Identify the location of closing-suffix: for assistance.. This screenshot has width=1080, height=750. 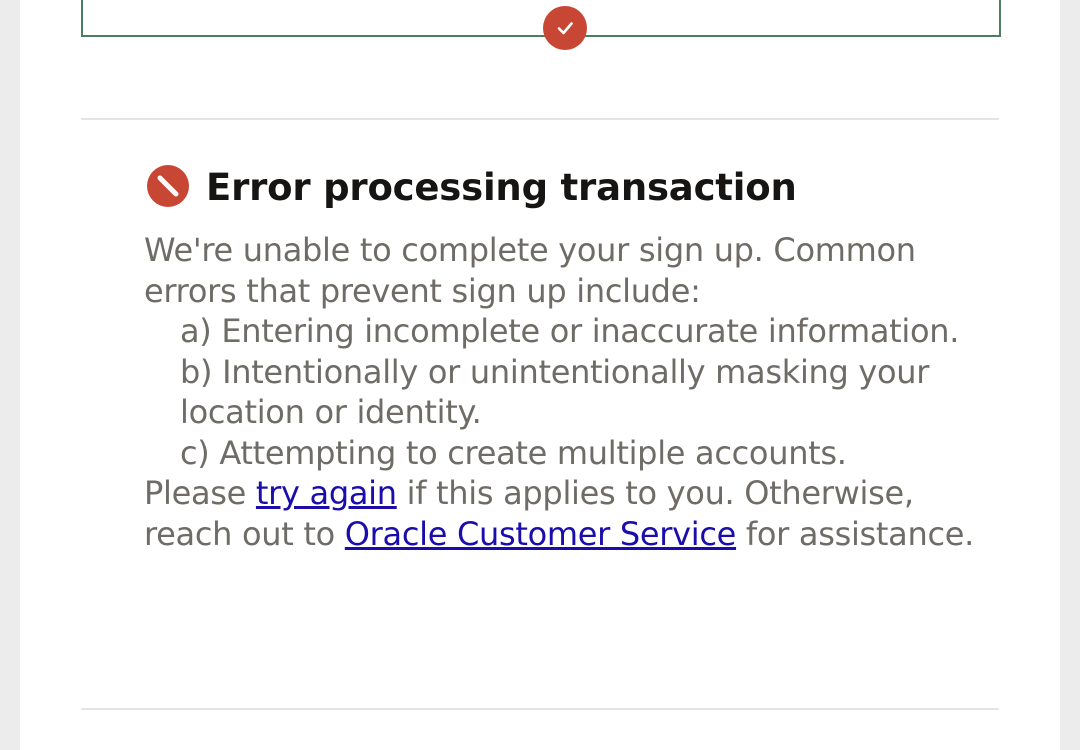
(855, 533).